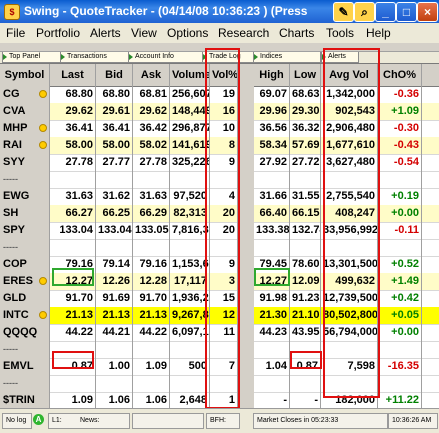 The height and width of the screenshot is (433, 439). What do you see at coordinates (73, 298) in the screenshot?
I see `cell-last: 91.70` at bounding box center [73, 298].